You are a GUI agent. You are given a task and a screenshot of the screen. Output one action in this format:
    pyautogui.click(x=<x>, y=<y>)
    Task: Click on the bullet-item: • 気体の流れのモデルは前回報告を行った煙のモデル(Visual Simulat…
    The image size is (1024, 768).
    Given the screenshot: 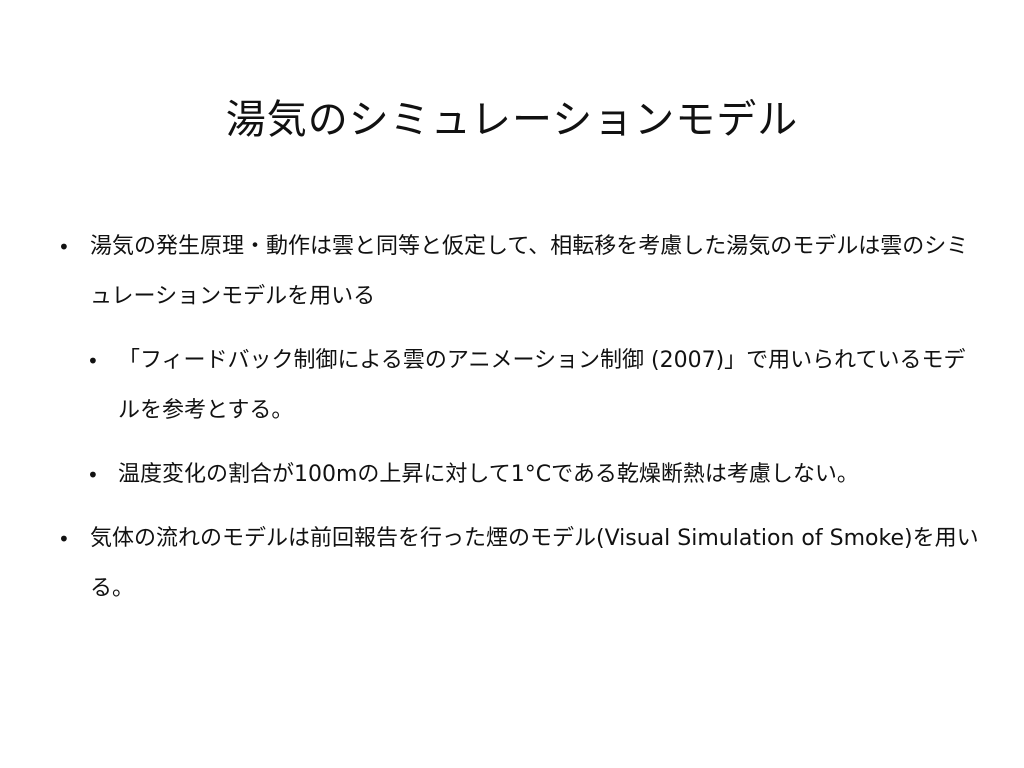 What is the action you would take?
    pyautogui.click(x=490, y=564)
    